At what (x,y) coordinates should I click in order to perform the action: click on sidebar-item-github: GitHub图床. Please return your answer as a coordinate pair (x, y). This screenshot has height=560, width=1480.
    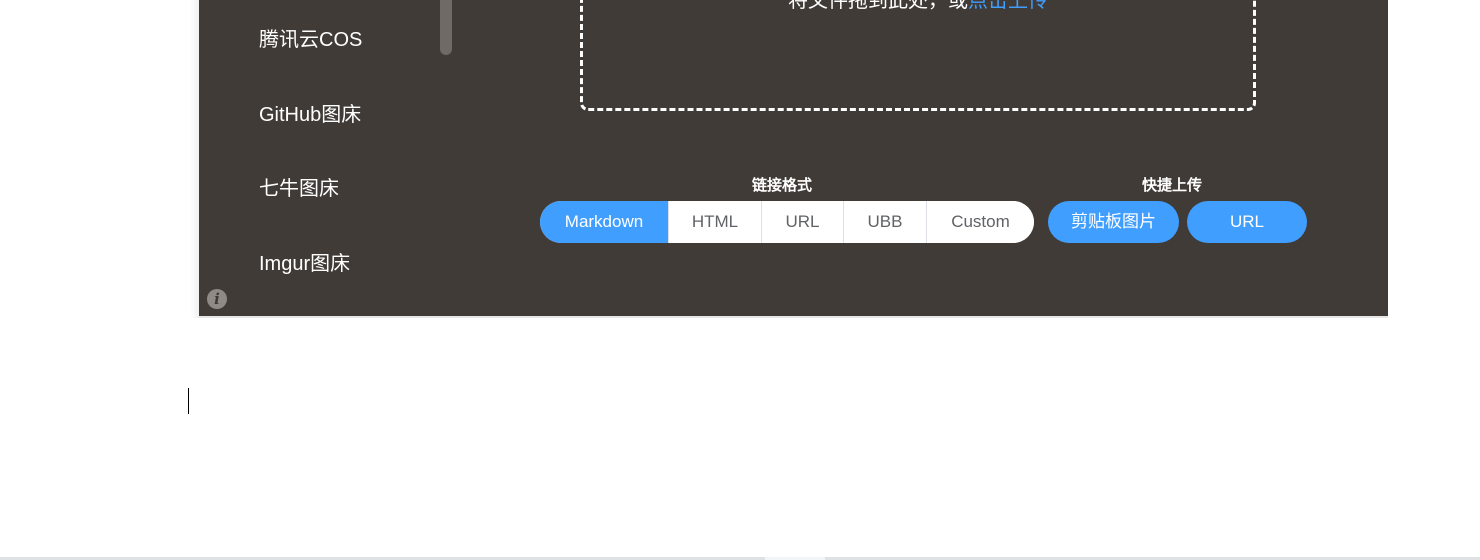
    Looking at the image, I should click on (310, 115).